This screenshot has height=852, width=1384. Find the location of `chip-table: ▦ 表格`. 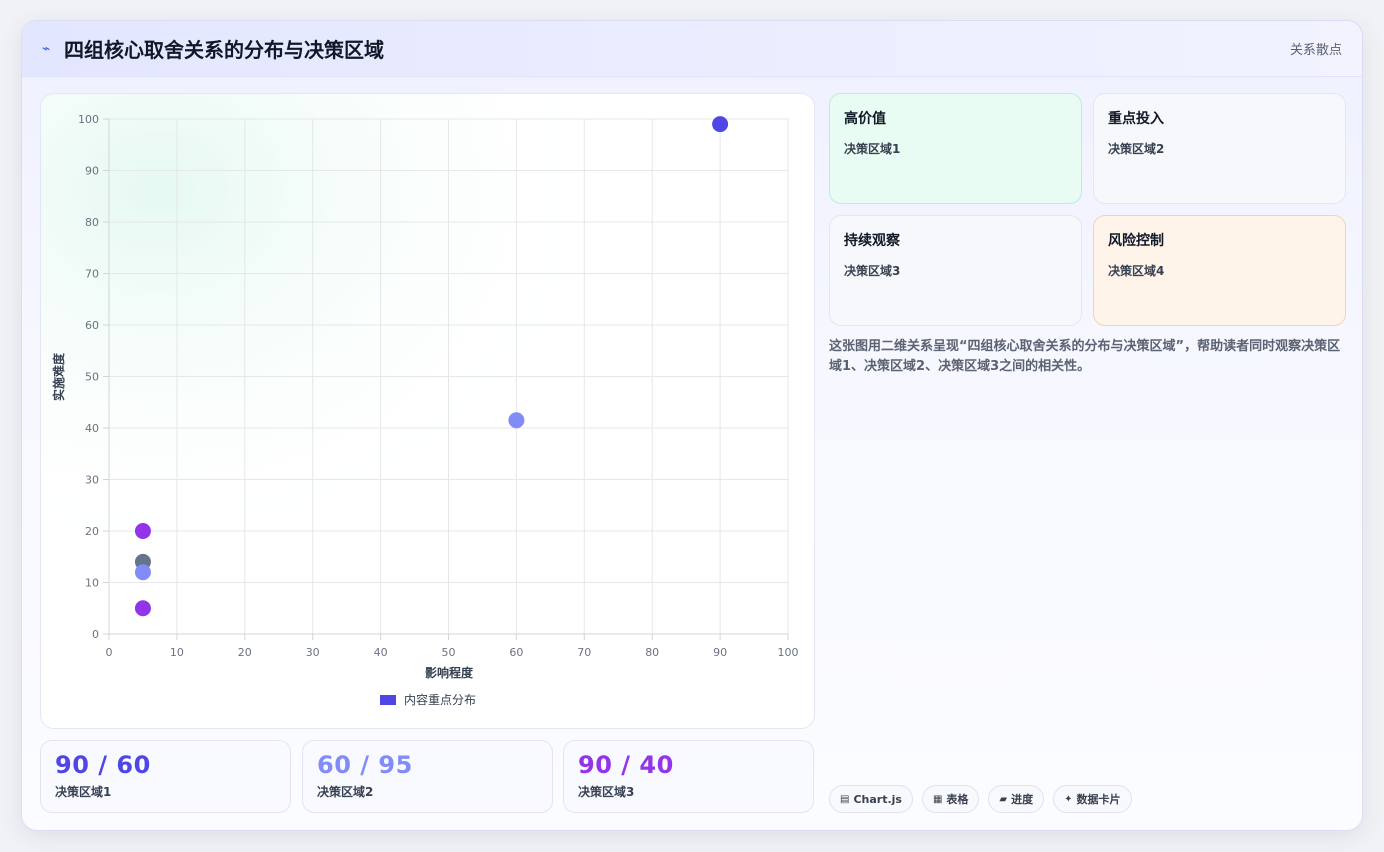

chip-table: ▦ 表格 is located at coordinates (950, 799).